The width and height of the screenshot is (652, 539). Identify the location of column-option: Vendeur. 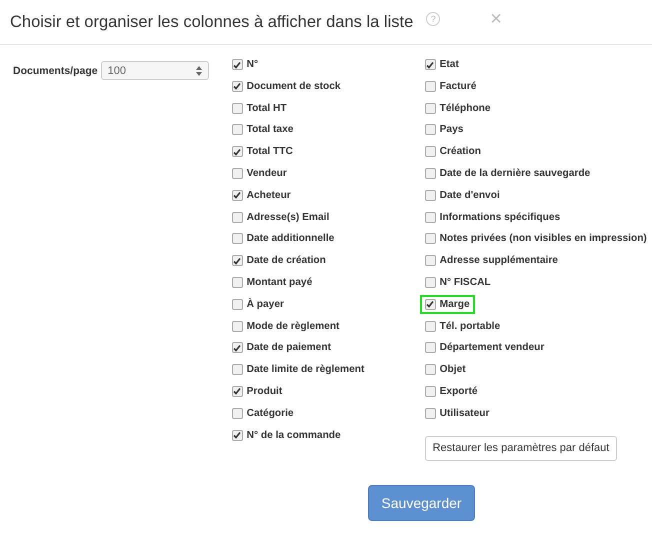
(259, 173).